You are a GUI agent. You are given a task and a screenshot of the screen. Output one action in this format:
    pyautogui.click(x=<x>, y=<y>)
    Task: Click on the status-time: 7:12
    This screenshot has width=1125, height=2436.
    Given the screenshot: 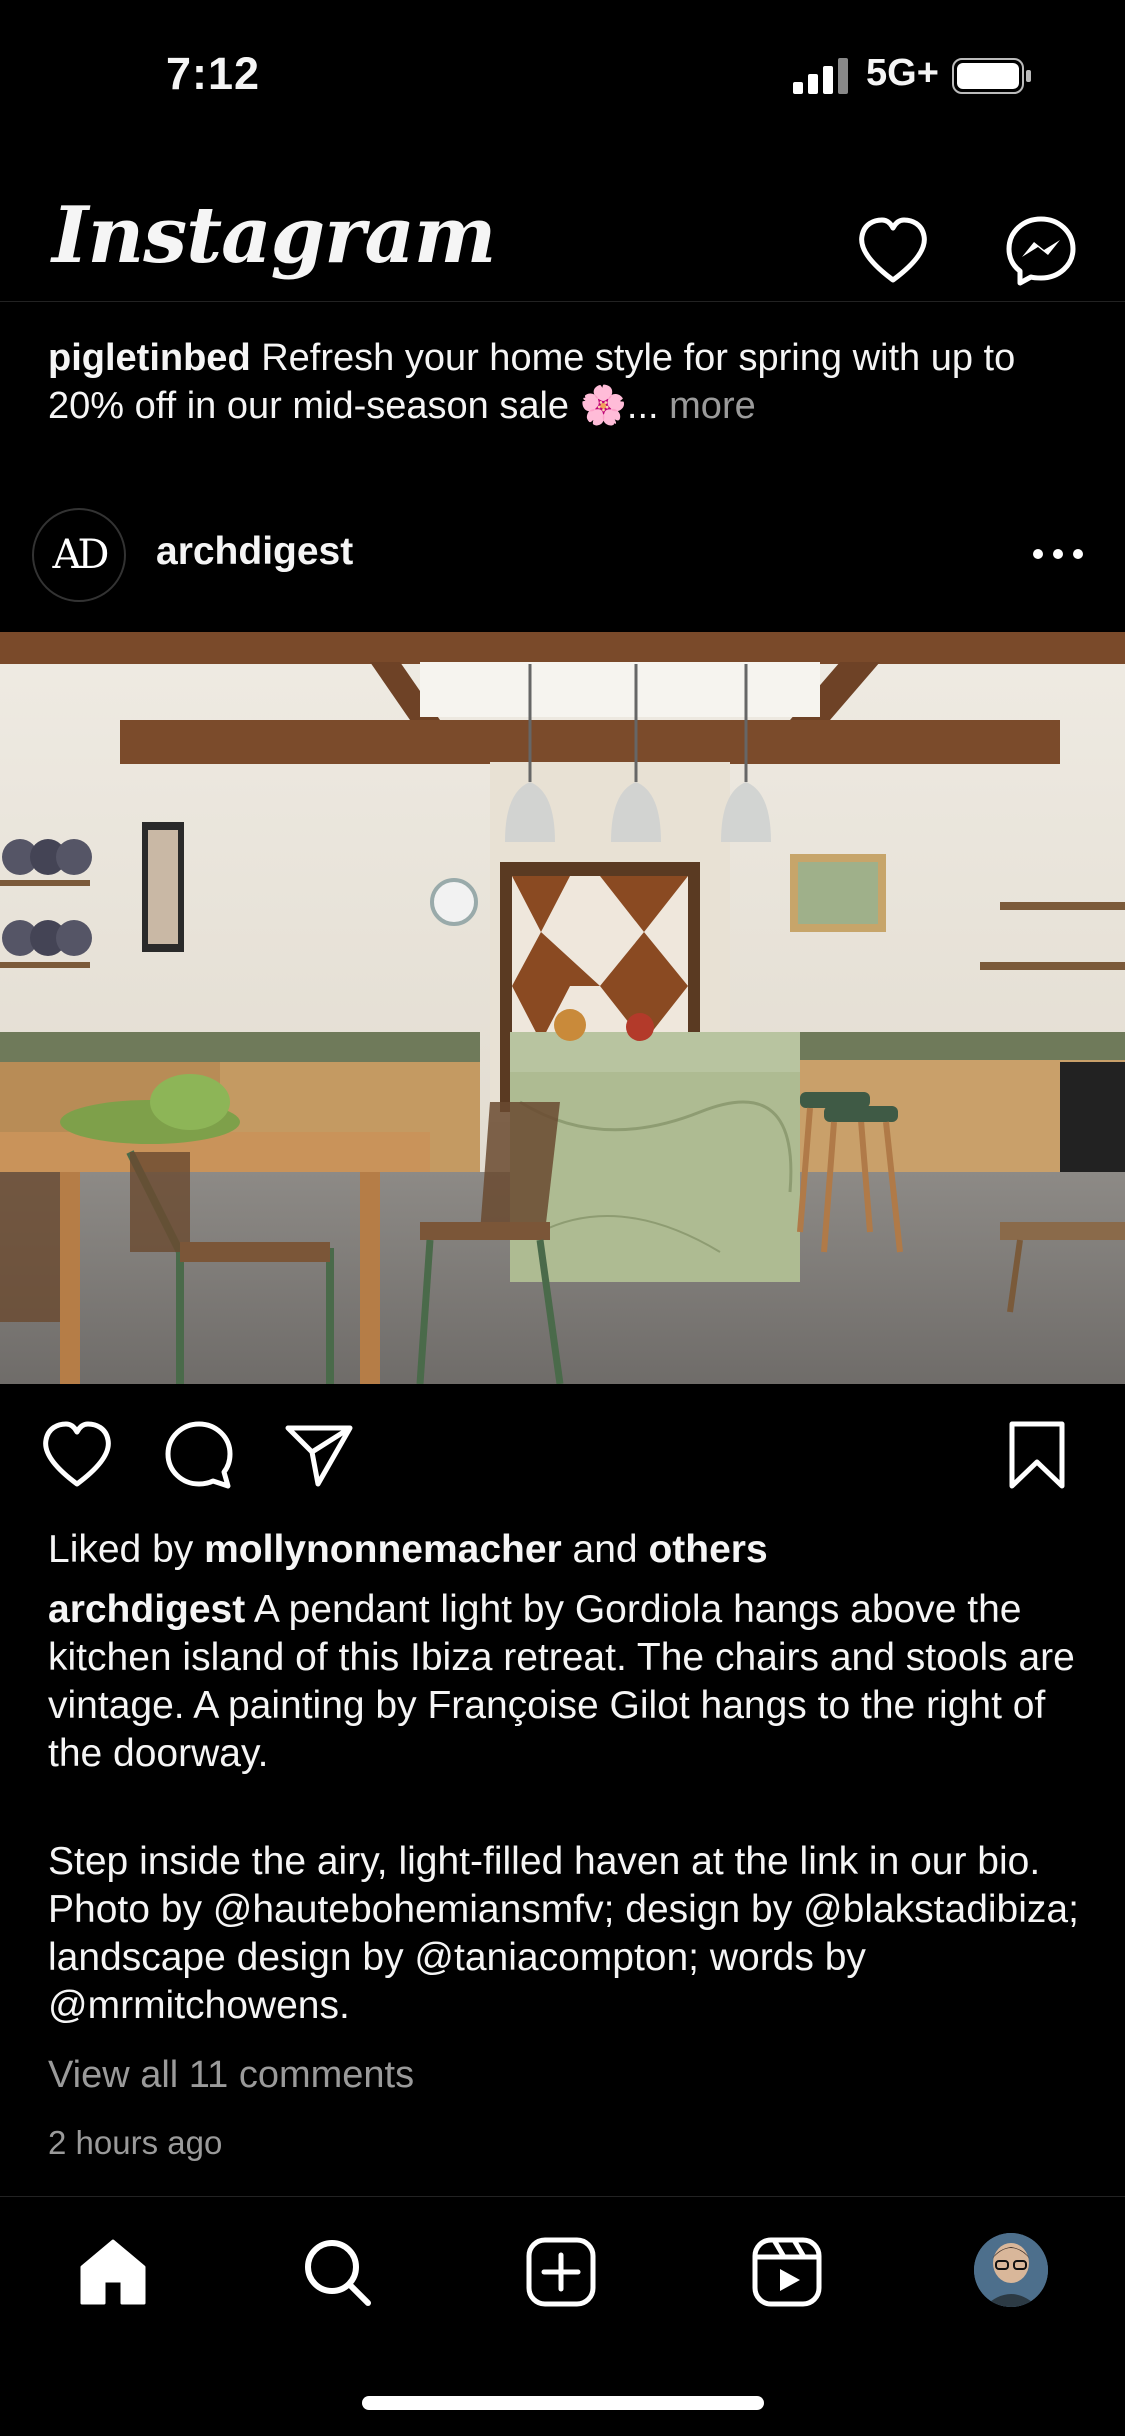 What is the action you would take?
    pyautogui.click(x=213, y=73)
    